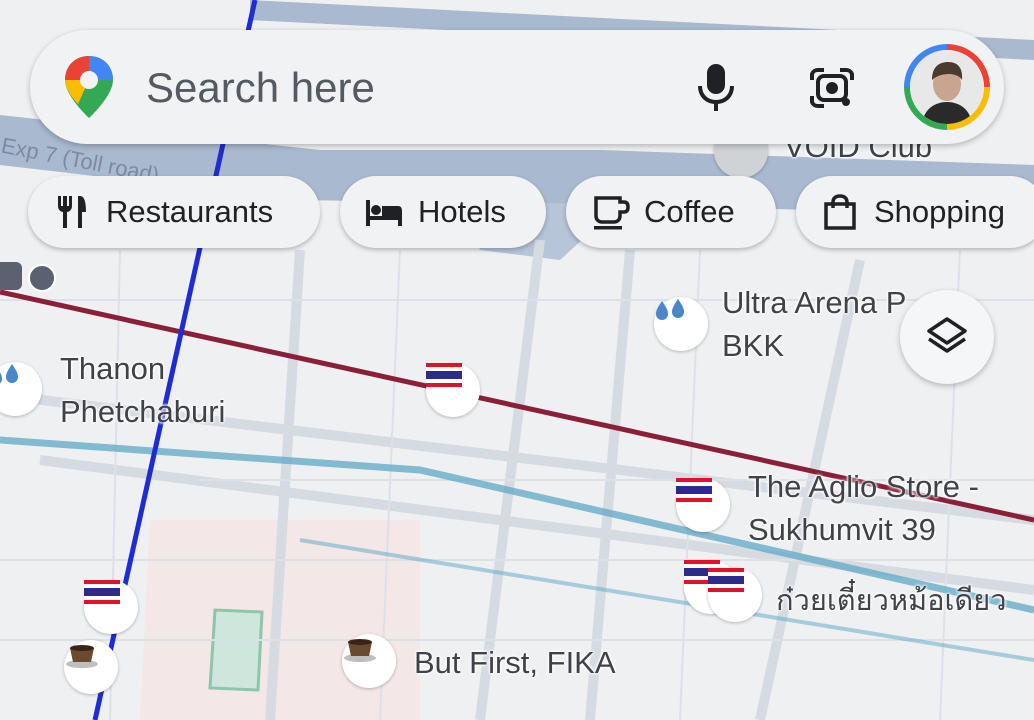 This screenshot has height=720, width=1034. I want to click on account-avatar, so click(947, 87).